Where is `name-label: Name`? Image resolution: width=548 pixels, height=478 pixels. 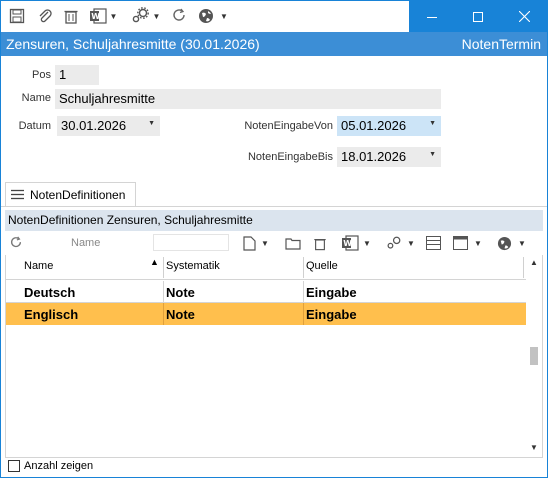
name-label: Name is located at coordinates (36, 98).